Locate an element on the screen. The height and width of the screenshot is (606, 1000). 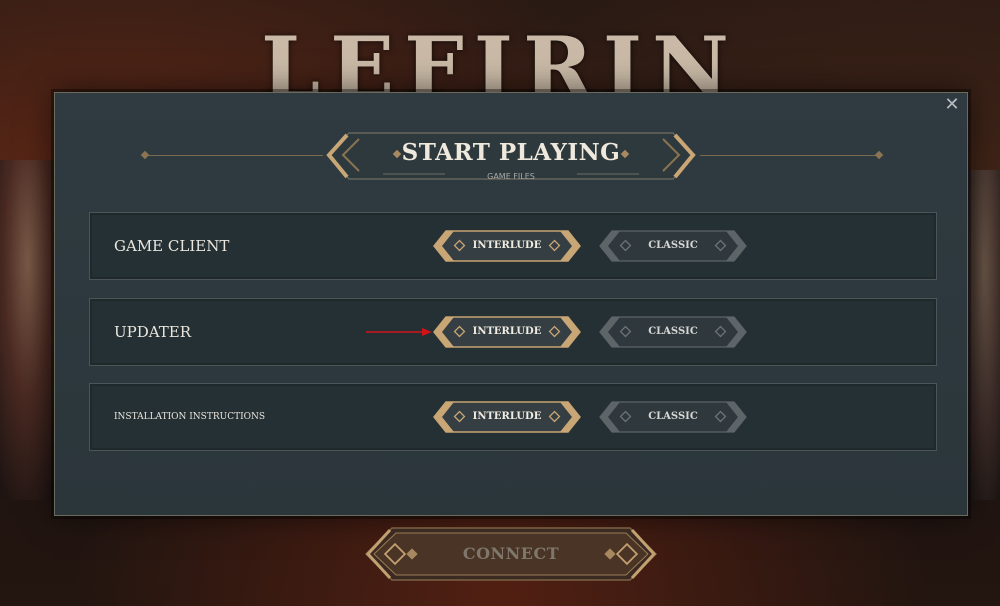
game-client-interlude-button: INTERLUDE is located at coordinates (507, 246).